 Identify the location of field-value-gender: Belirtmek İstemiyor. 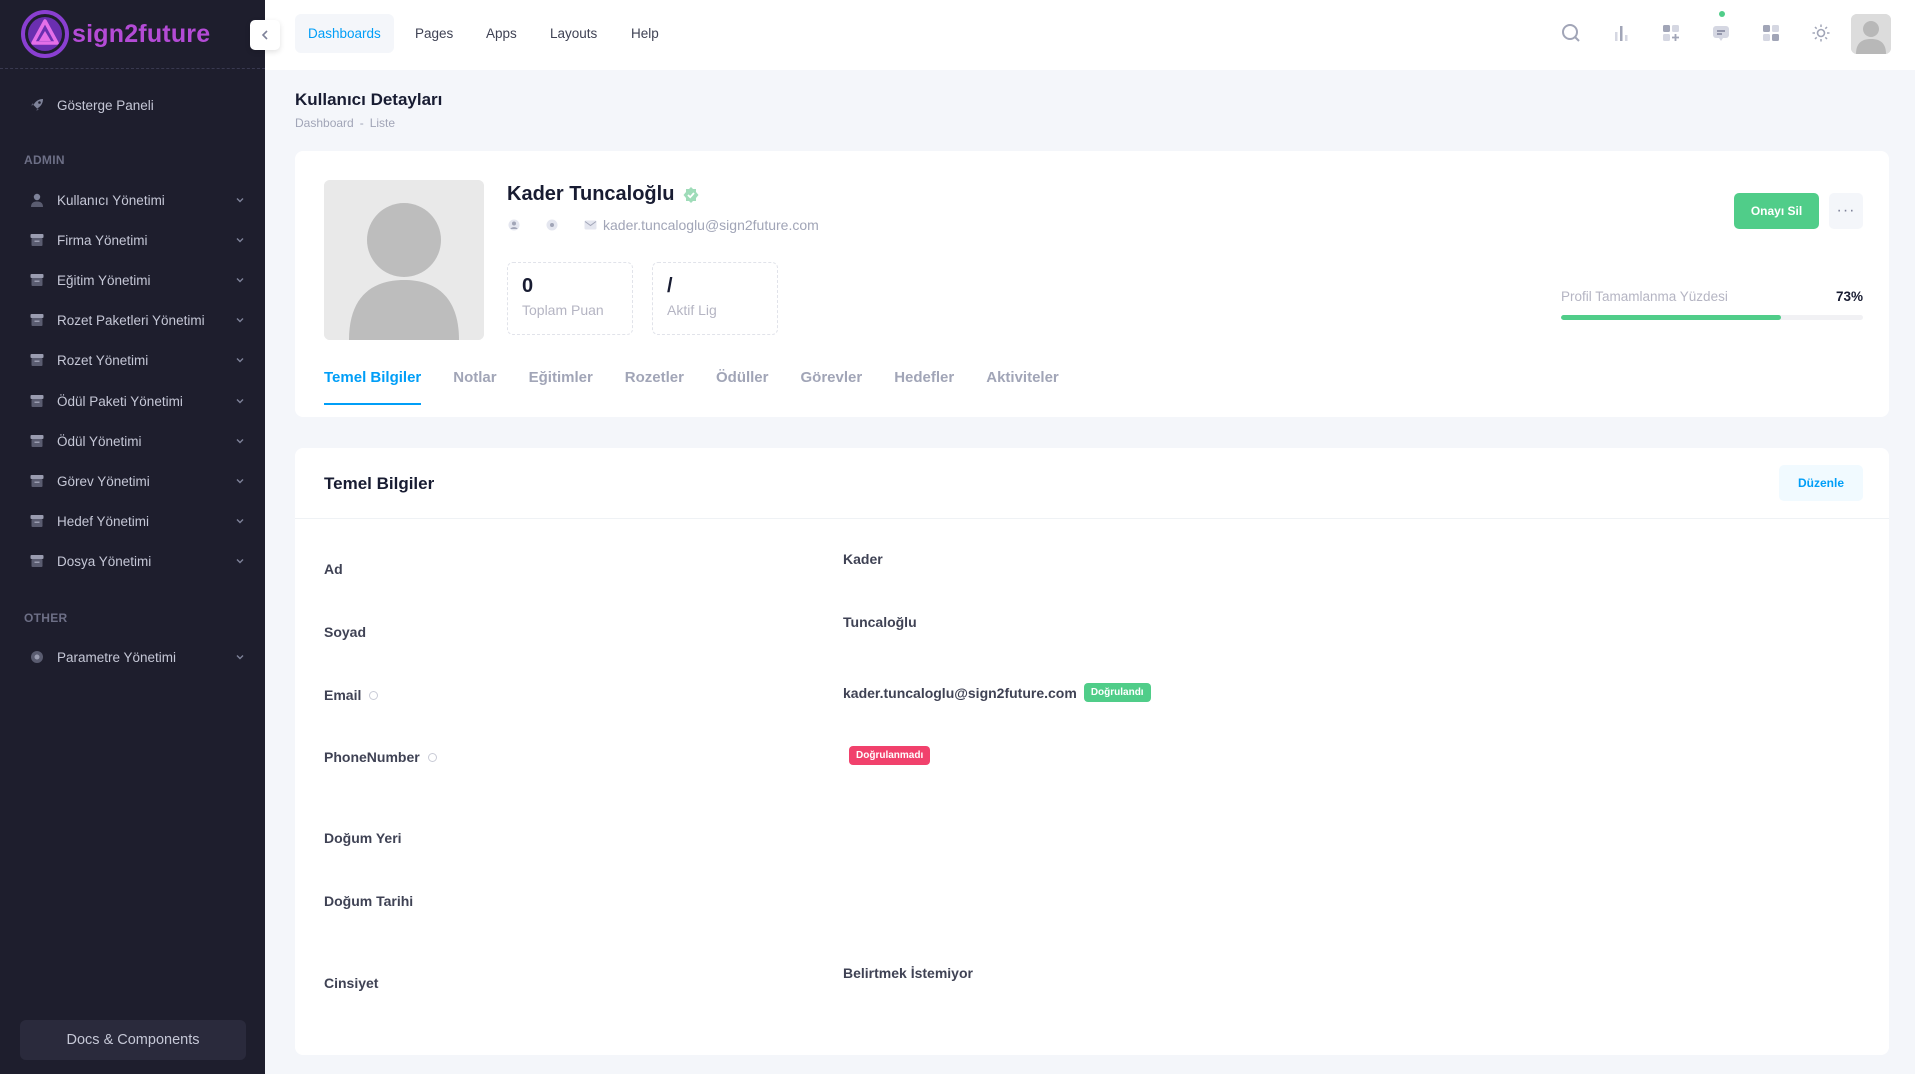
(908, 973).